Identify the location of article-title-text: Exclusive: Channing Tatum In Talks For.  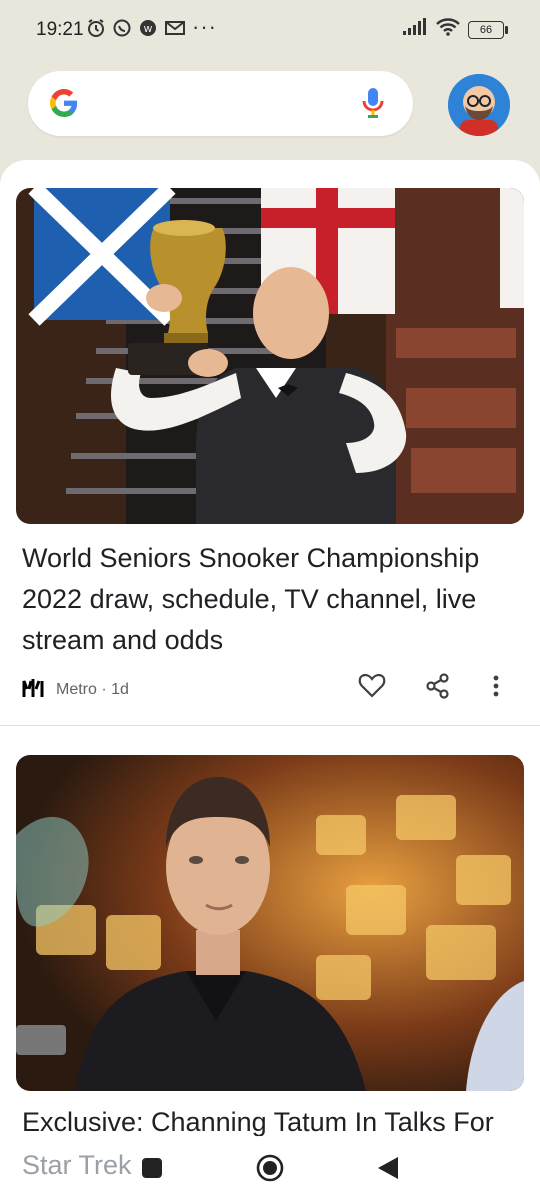
(258, 1122).